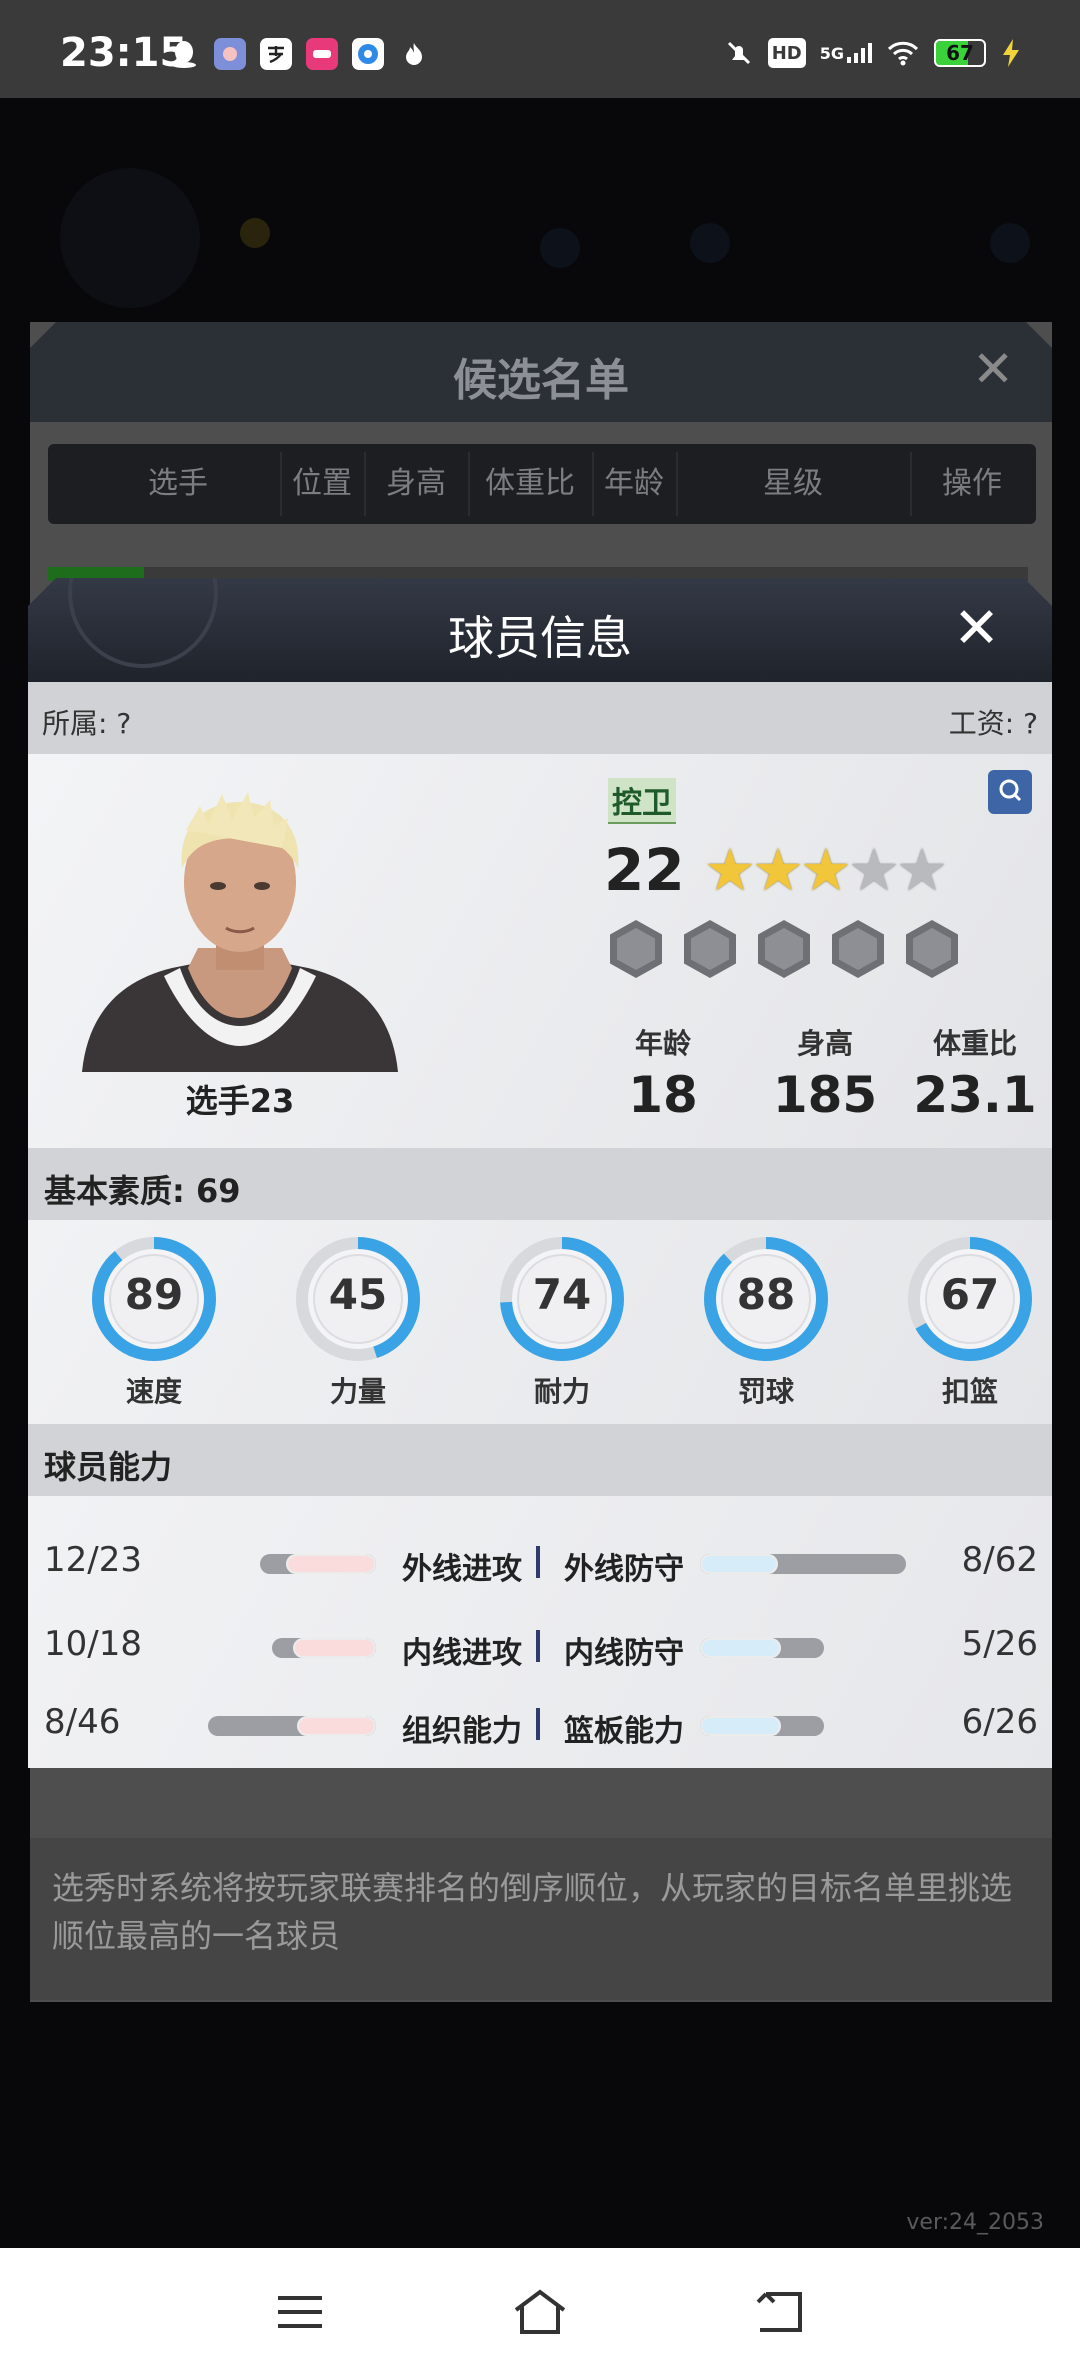 This screenshot has height=2376, width=1080. Describe the element at coordinates (739, 53) in the screenshot. I see `mute-icon` at that location.